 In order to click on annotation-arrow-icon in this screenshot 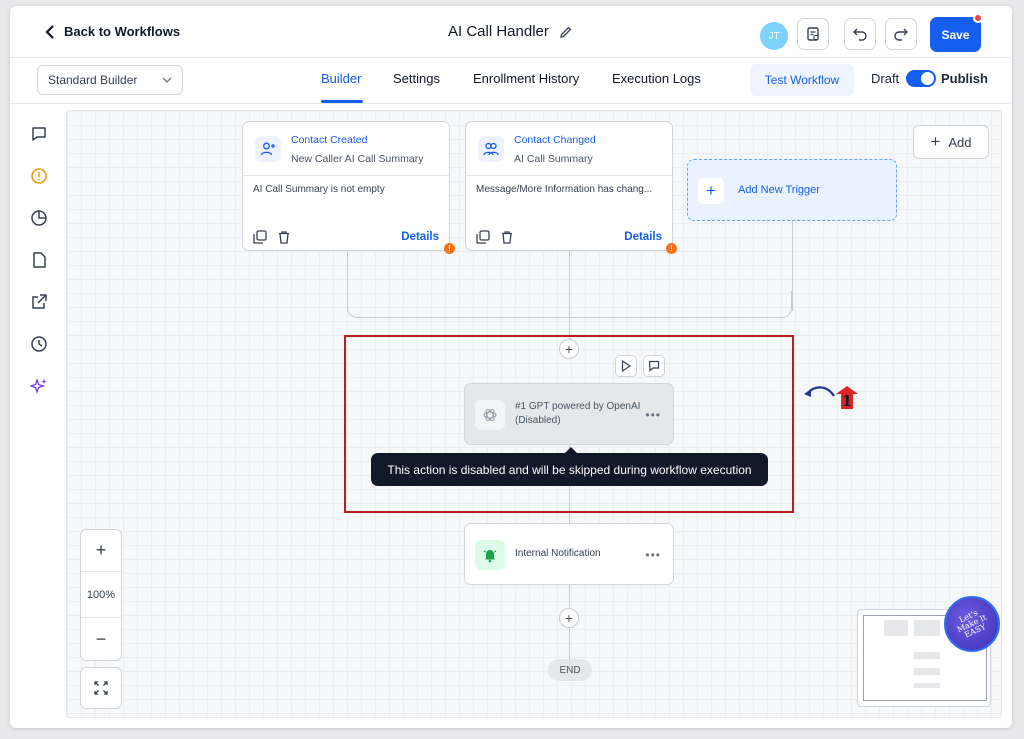, I will do `click(819, 391)`.